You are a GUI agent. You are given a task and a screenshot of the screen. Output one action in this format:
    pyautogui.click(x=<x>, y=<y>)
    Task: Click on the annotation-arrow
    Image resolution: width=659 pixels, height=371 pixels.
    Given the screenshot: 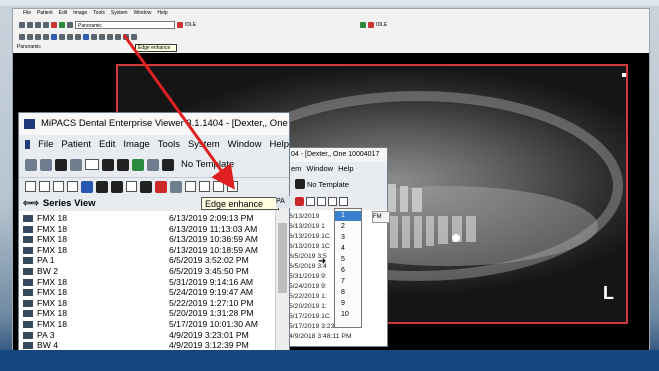 What is the action you would take?
    pyautogui.click(x=178, y=112)
    